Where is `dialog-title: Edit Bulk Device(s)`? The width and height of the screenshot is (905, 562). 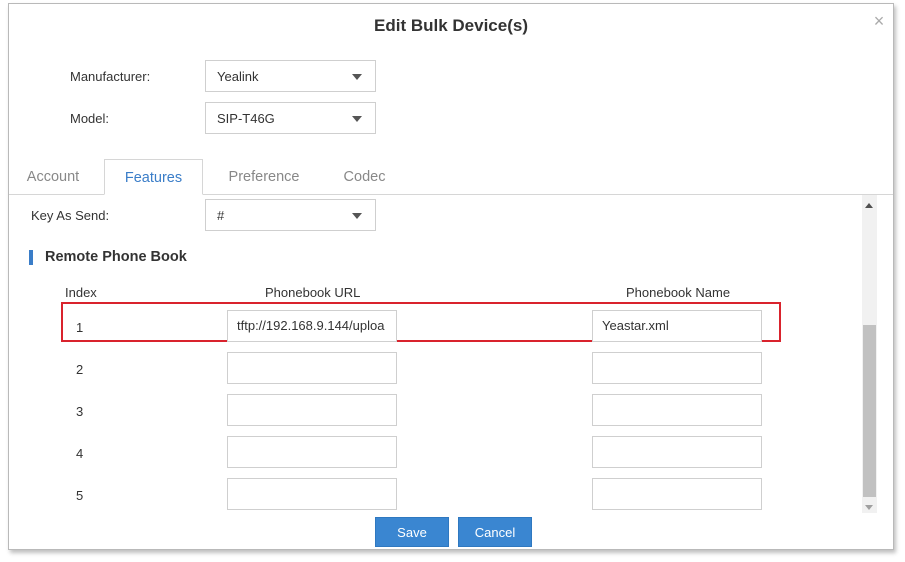
dialog-title: Edit Bulk Device(s) is located at coordinates (451, 25).